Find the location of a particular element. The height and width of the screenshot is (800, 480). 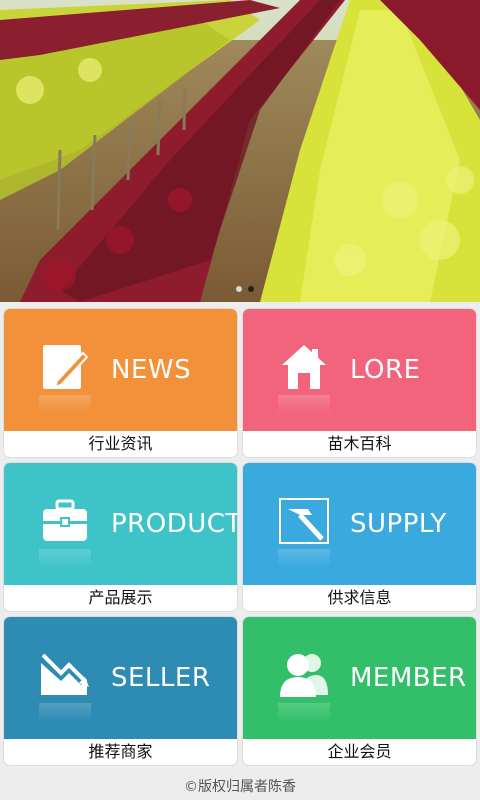

carousel-dot-active is located at coordinates (251, 289).